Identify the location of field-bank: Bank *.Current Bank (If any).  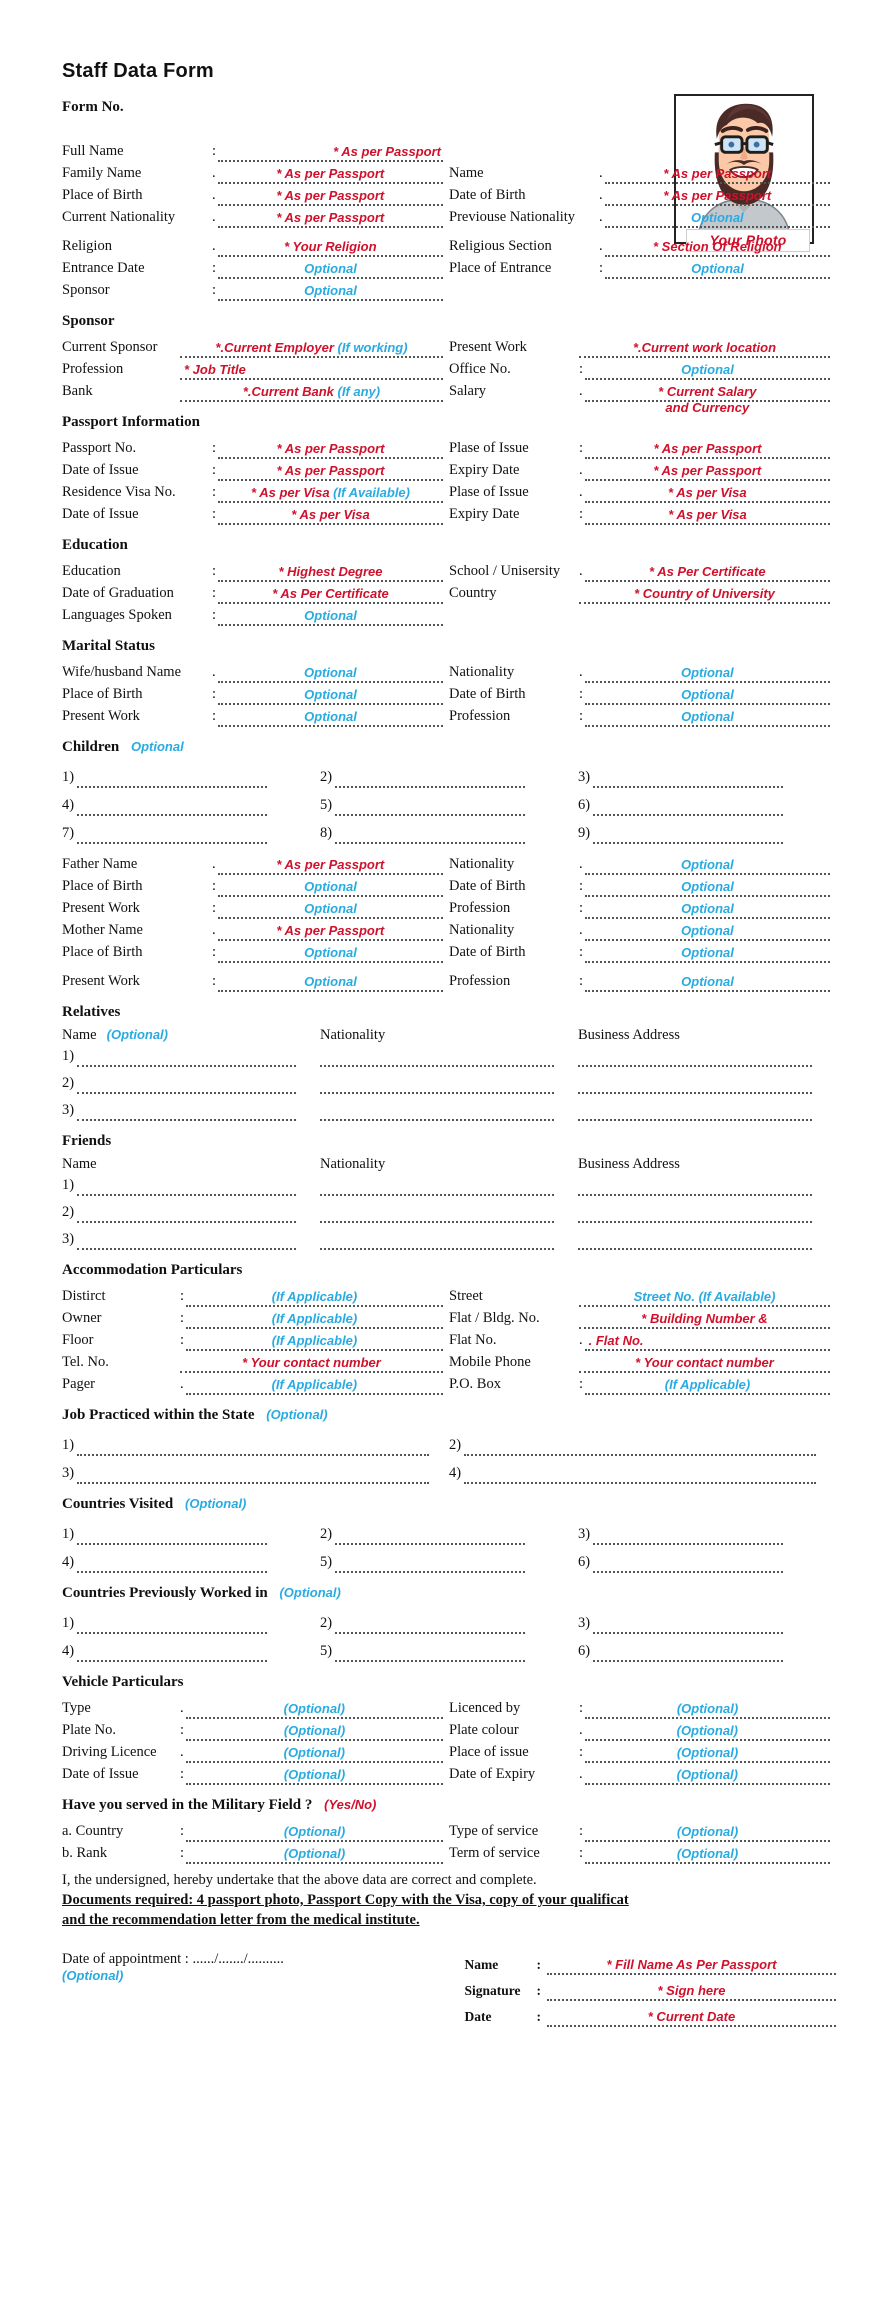
(255, 392).